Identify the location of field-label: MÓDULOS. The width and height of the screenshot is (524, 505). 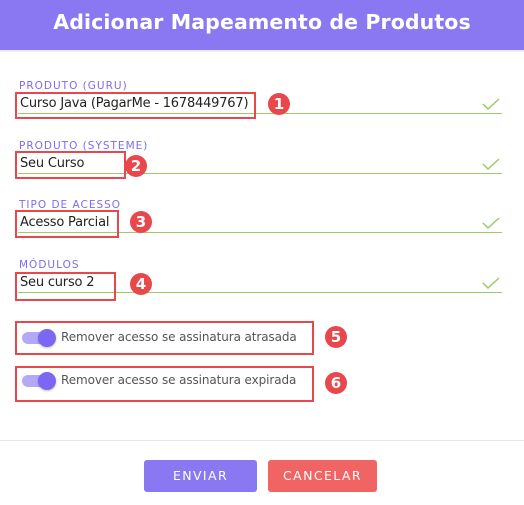
(49, 265).